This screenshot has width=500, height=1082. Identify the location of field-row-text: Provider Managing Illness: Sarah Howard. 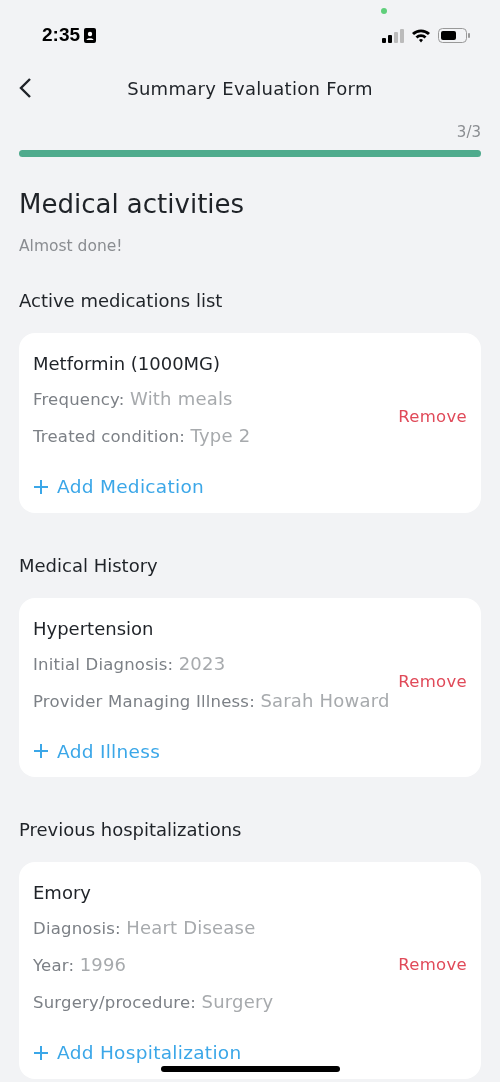
(211, 700).